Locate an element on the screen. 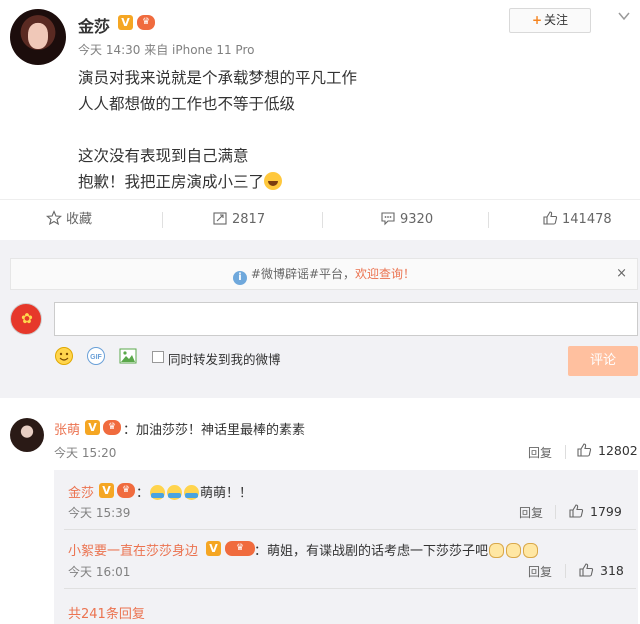  author-avatar is located at coordinates (38, 37).